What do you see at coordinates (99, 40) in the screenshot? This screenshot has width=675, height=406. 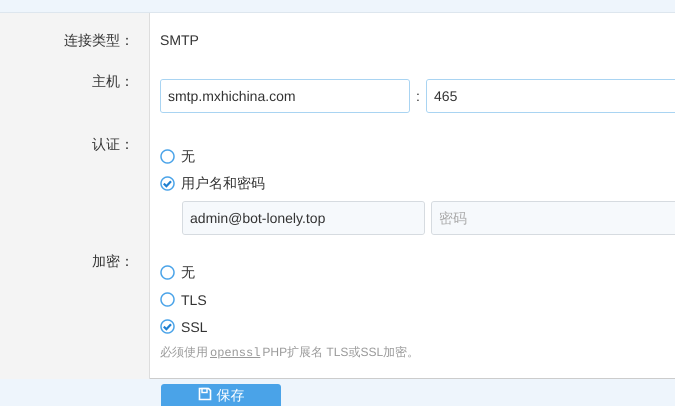 I see `field-label: 连接类型：` at bounding box center [99, 40].